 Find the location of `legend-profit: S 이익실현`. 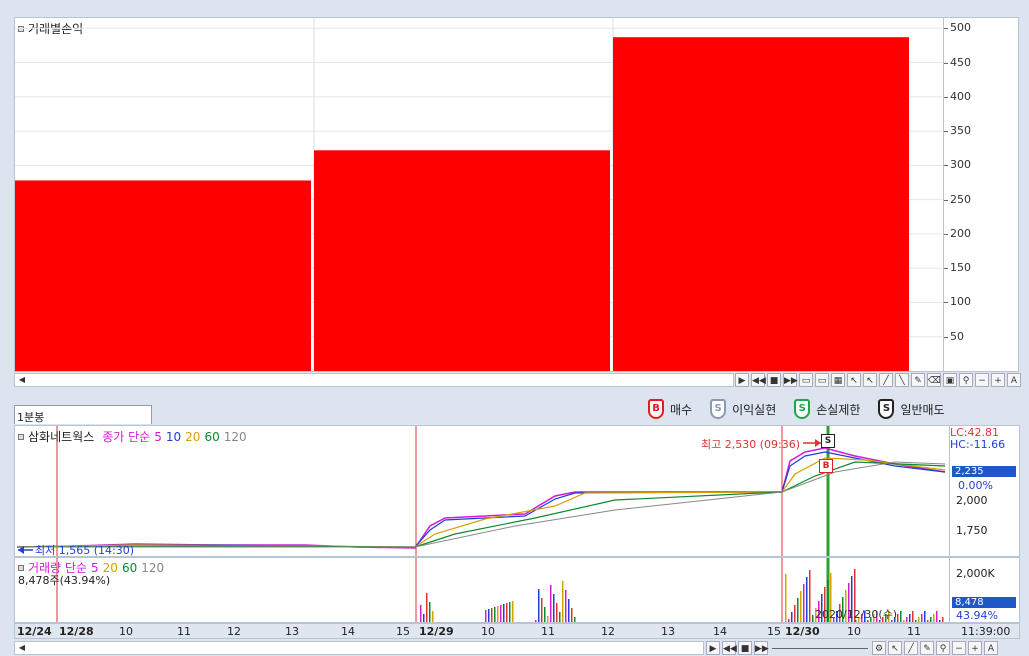

legend-profit: S 이익실현 is located at coordinates (743, 409).